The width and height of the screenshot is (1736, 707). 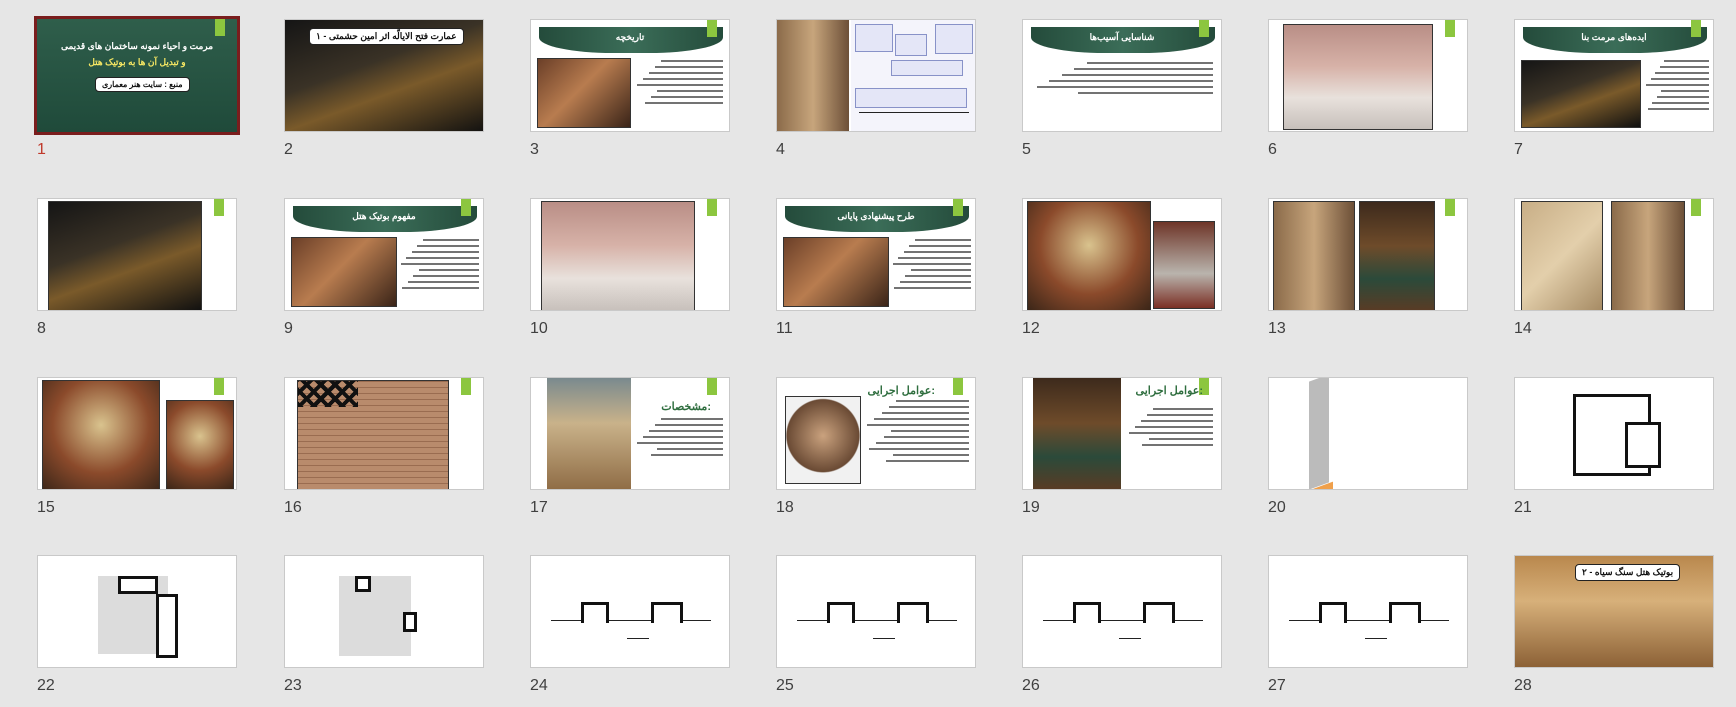 I want to click on slide-cell: تاریخچه 3, so click(x=630, y=94).